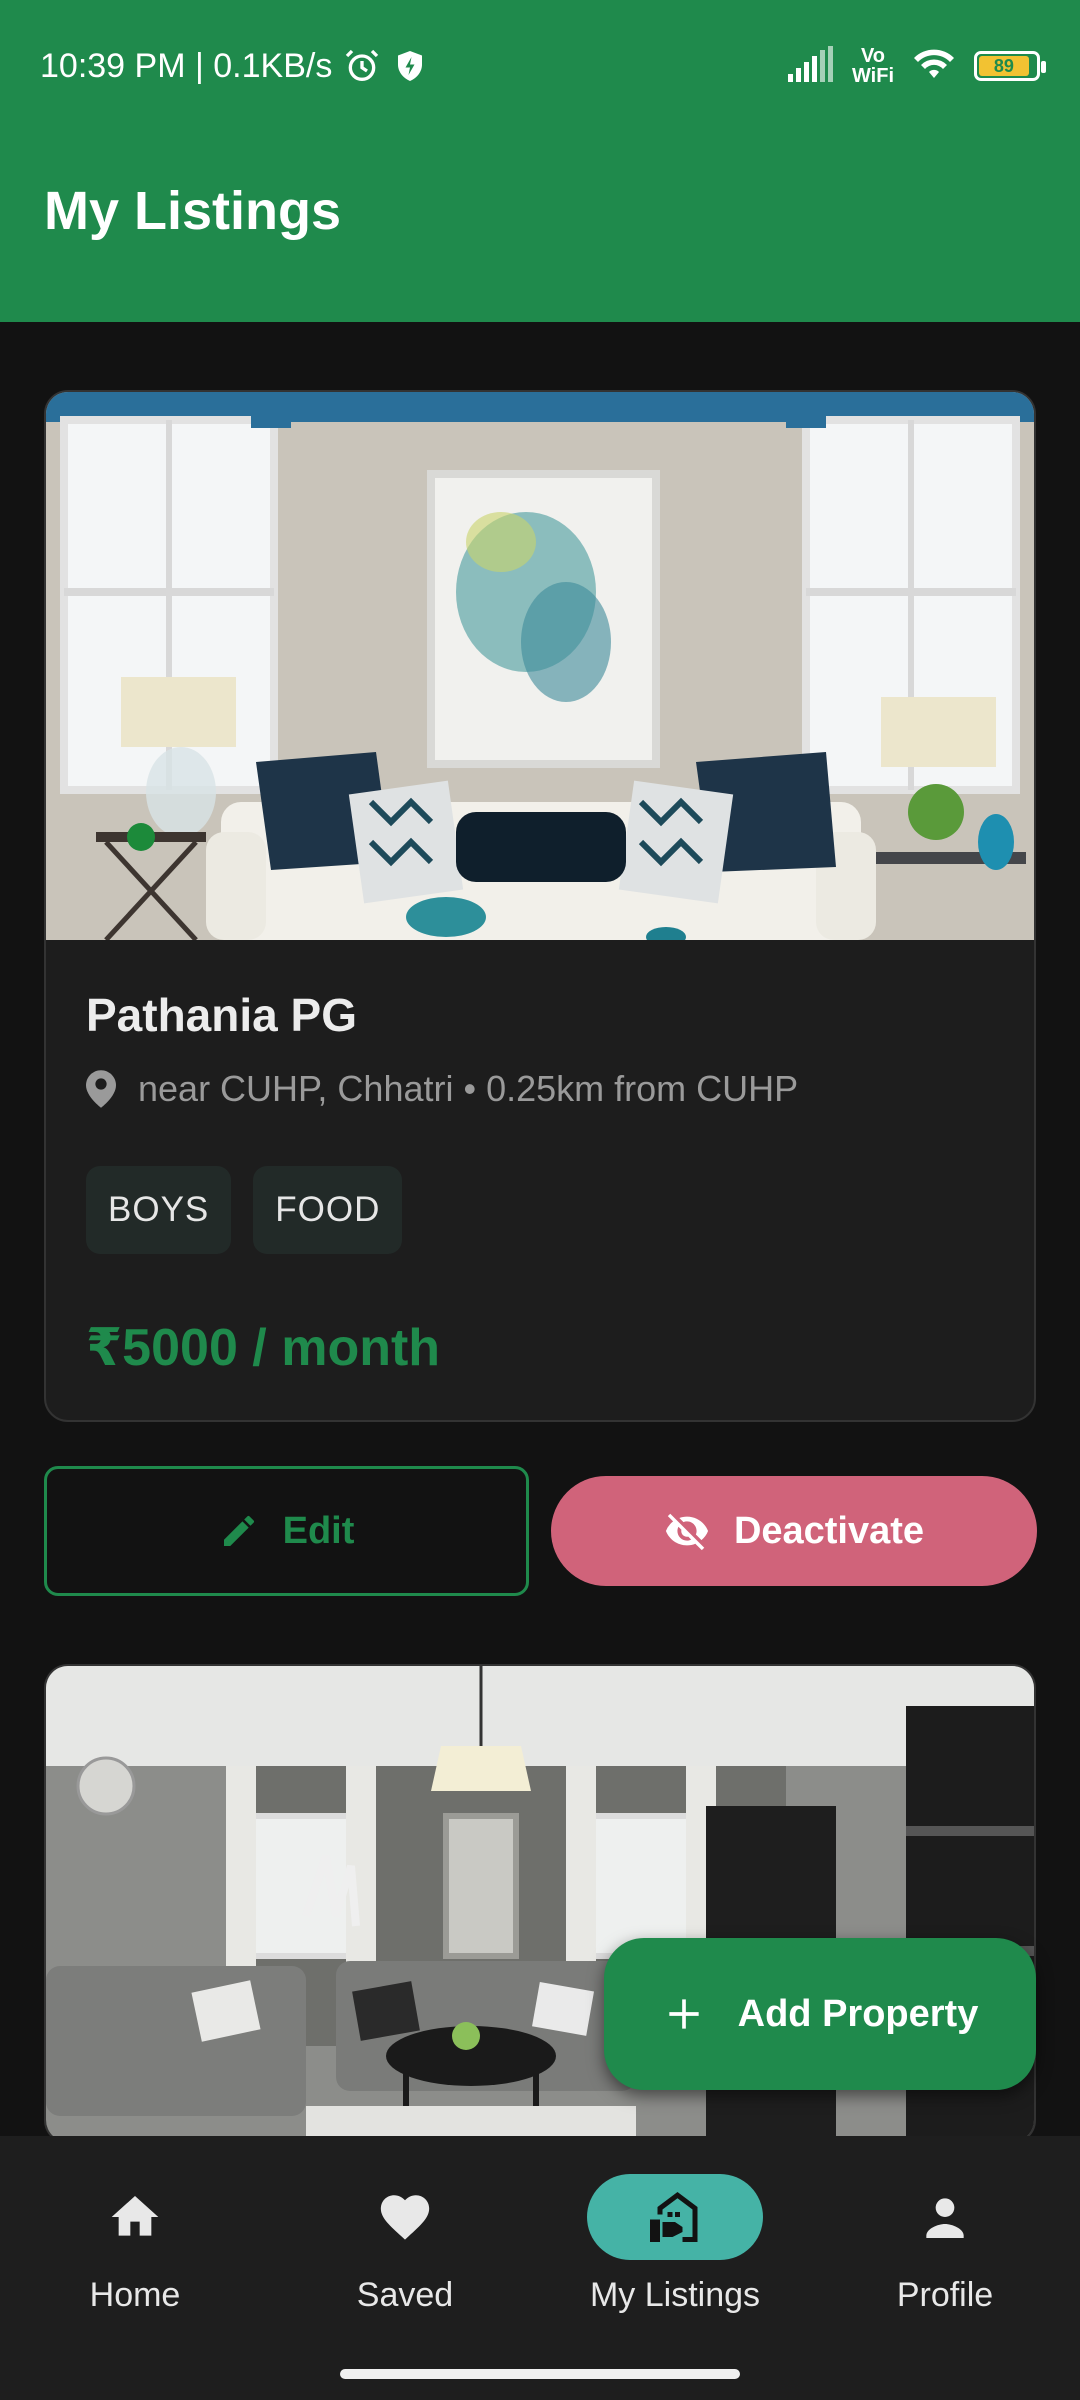 This screenshot has height=2400, width=1080. I want to click on edit-label: Edit, so click(318, 1530).